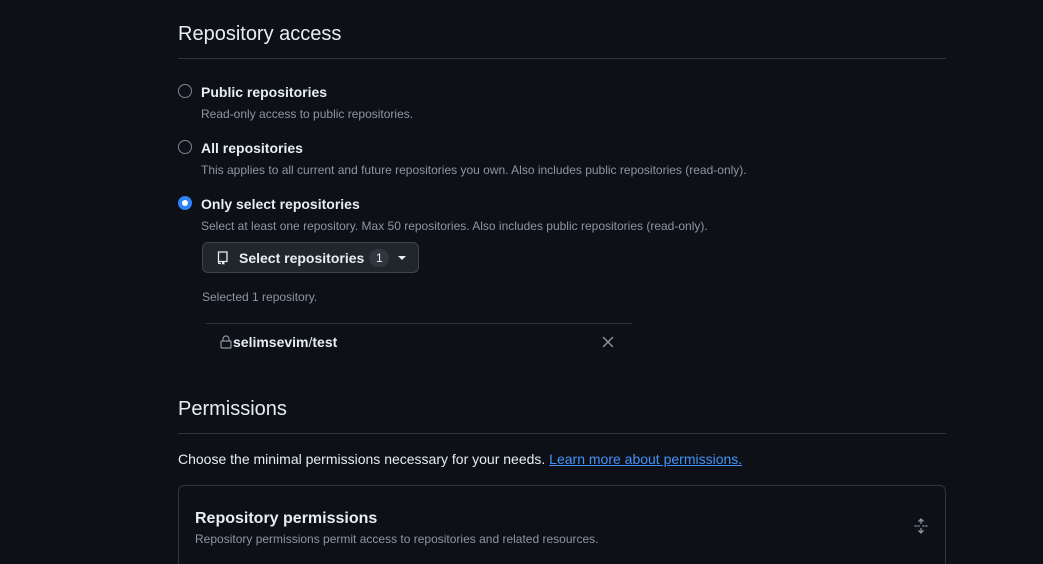 The image size is (1043, 564). What do you see at coordinates (286, 518) in the screenshot?
I see `repository-permissions-title: Repository permissions` at bounding box center [286, 518].